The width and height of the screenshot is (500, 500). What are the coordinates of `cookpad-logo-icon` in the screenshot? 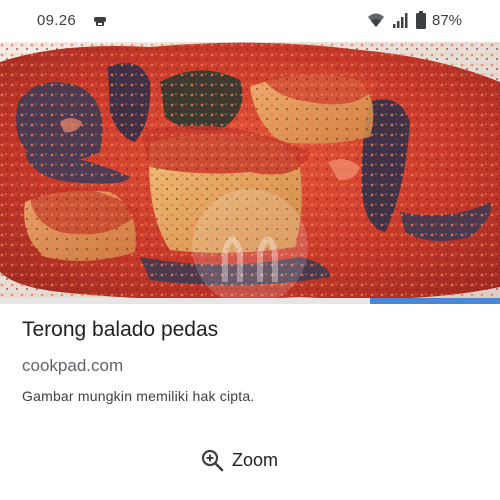 It's located at (250, 245).